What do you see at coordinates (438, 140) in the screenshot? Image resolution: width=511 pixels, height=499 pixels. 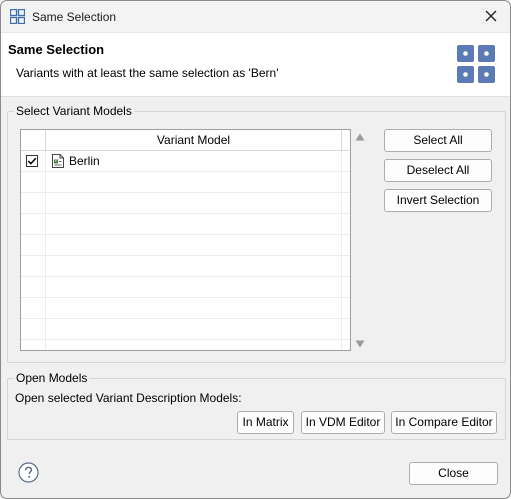 I see `select-all-button: Select All` at bounding box center [438, 140].